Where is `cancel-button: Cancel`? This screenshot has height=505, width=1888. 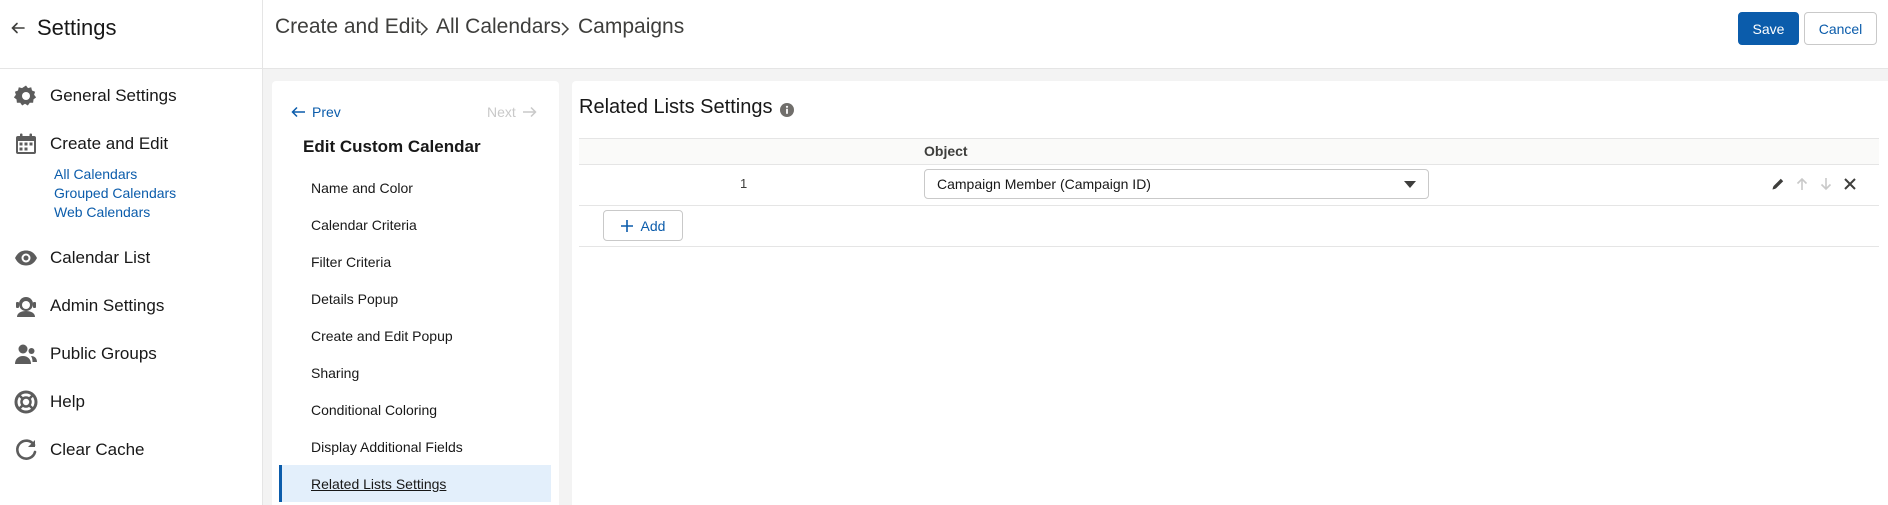 cancel-button: Cancel is located at coordinates (1840, 28).